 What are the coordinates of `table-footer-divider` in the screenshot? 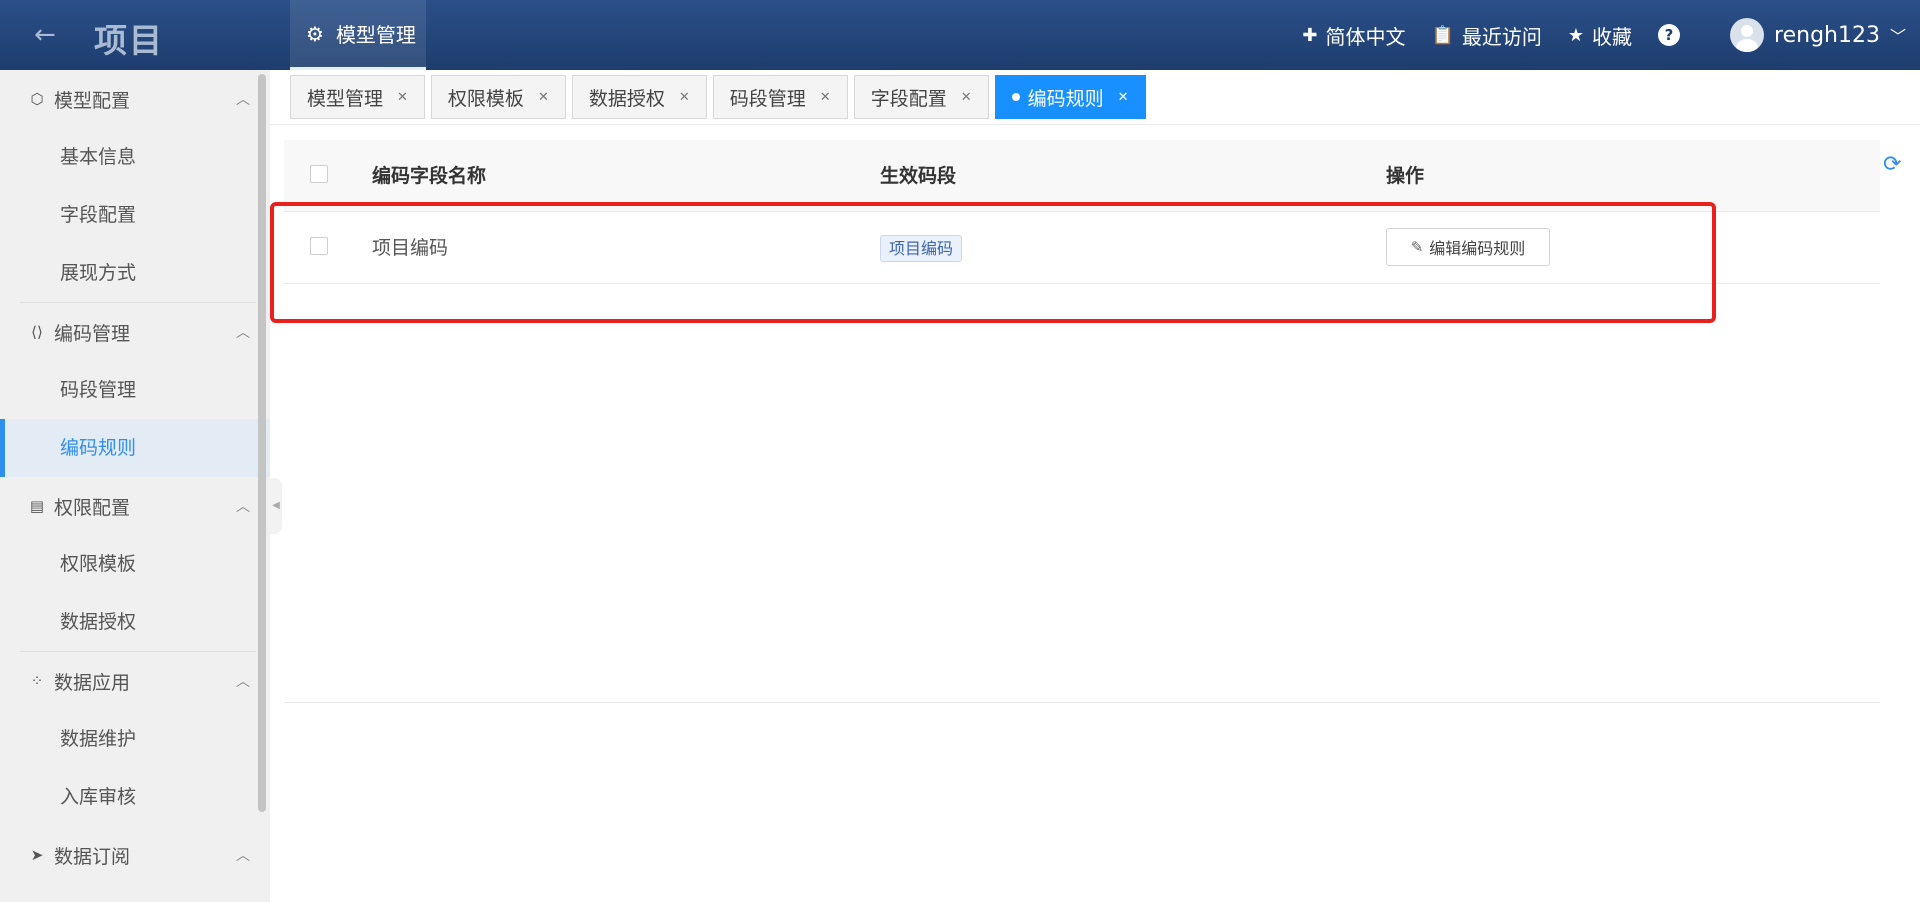 It's located at (1082, 702).